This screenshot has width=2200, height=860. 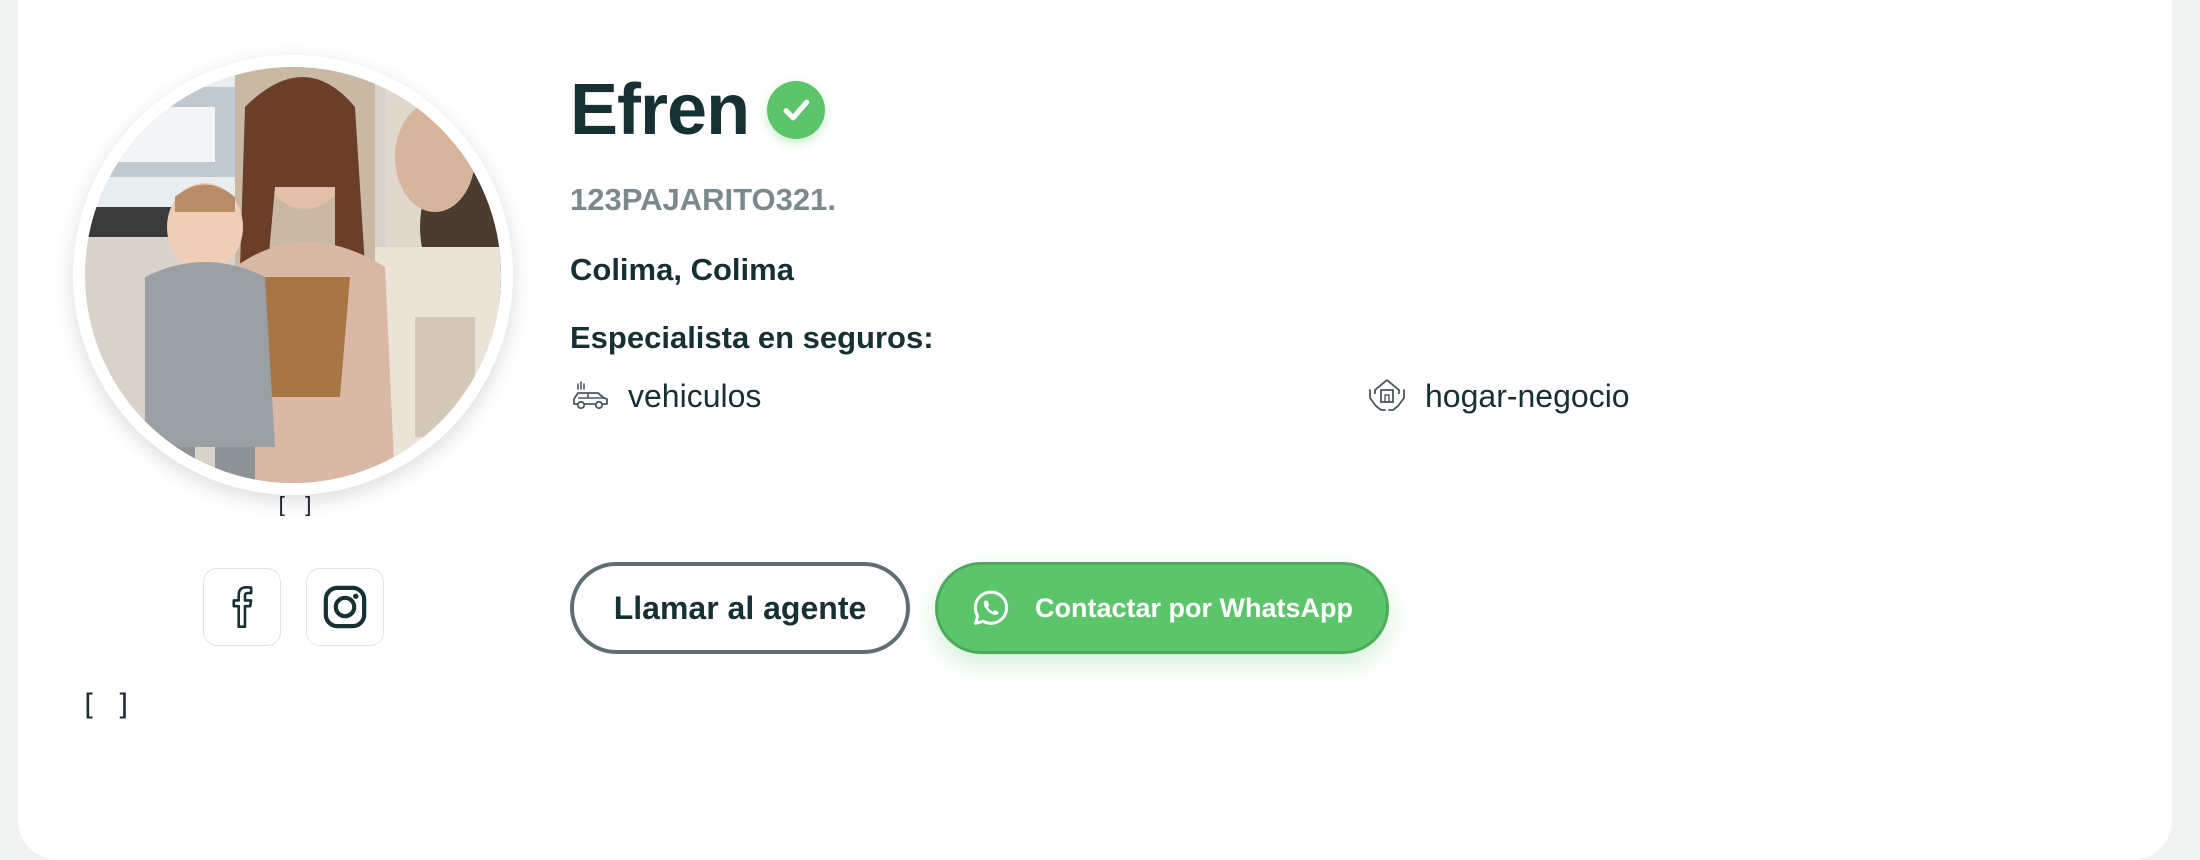 I want to click on agent-photo, so click(x=293, y=275).